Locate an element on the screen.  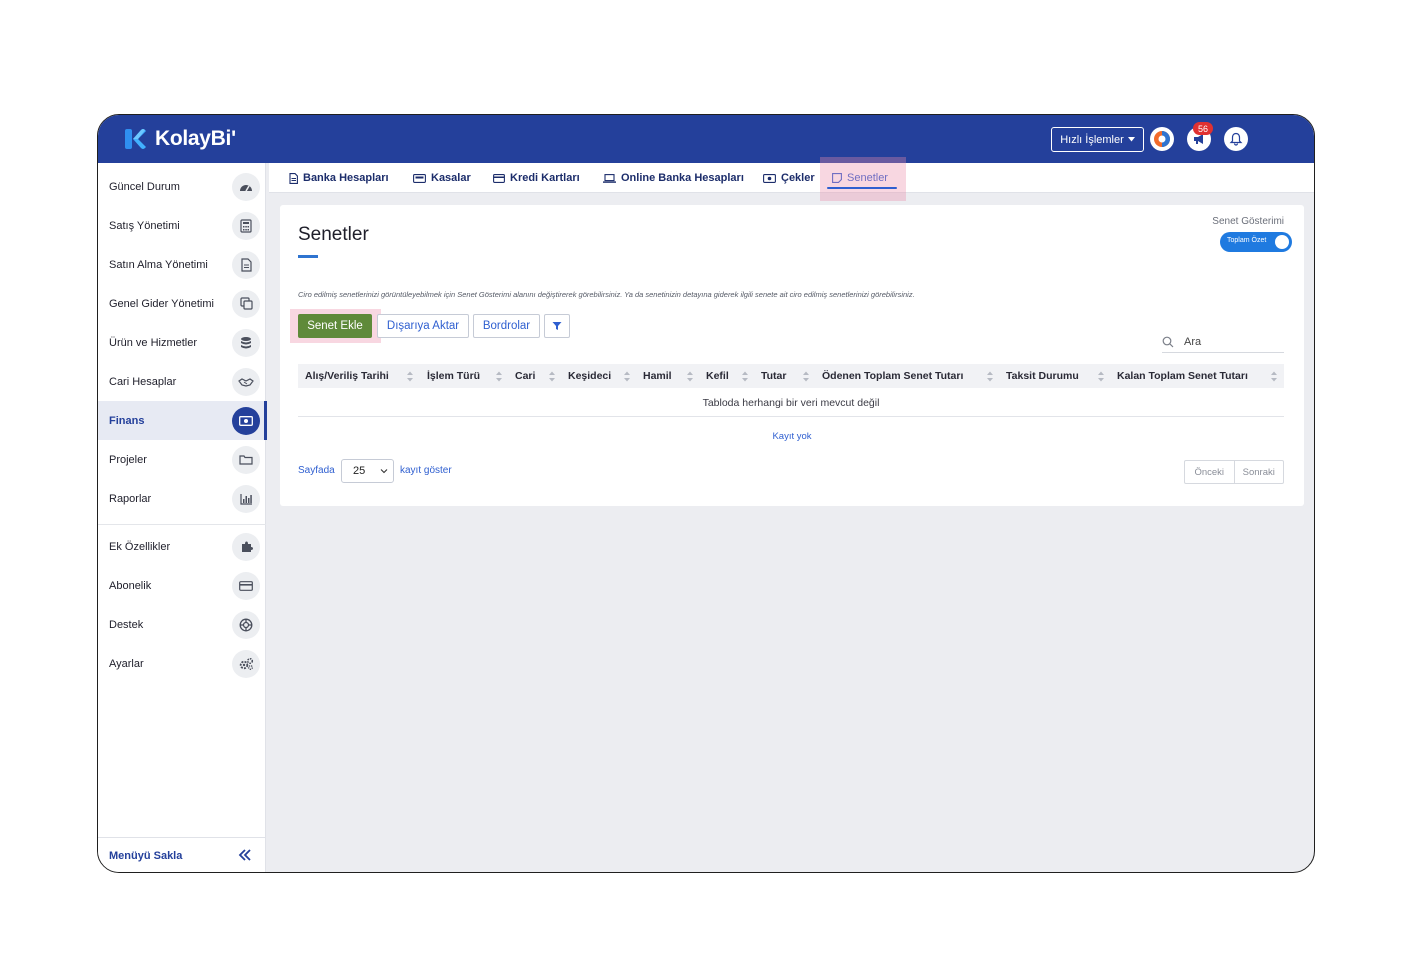
column-header-kesideci: Keşideci is located at coordinates (589, 376).